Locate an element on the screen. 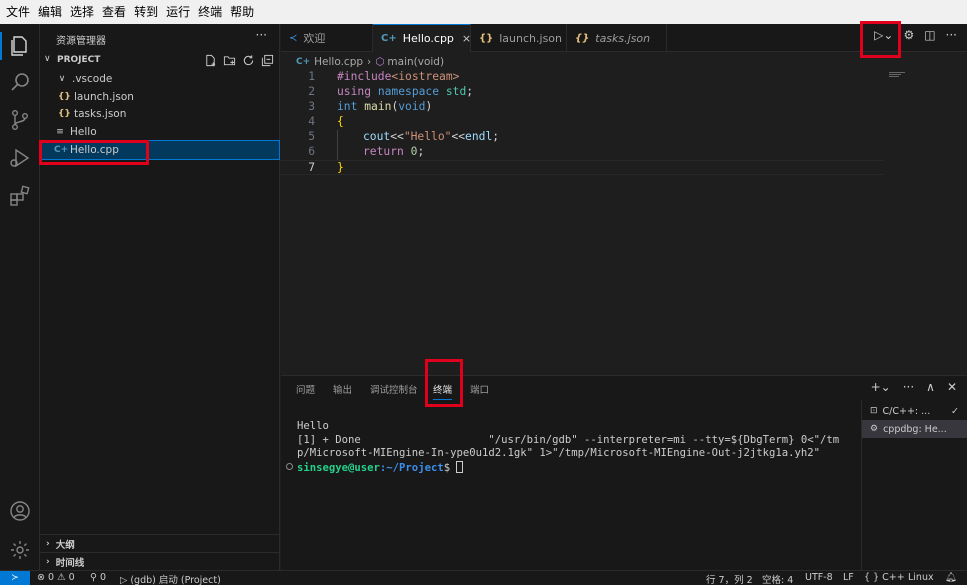  menu-file: 文件 is located at coordinates (18, 12).